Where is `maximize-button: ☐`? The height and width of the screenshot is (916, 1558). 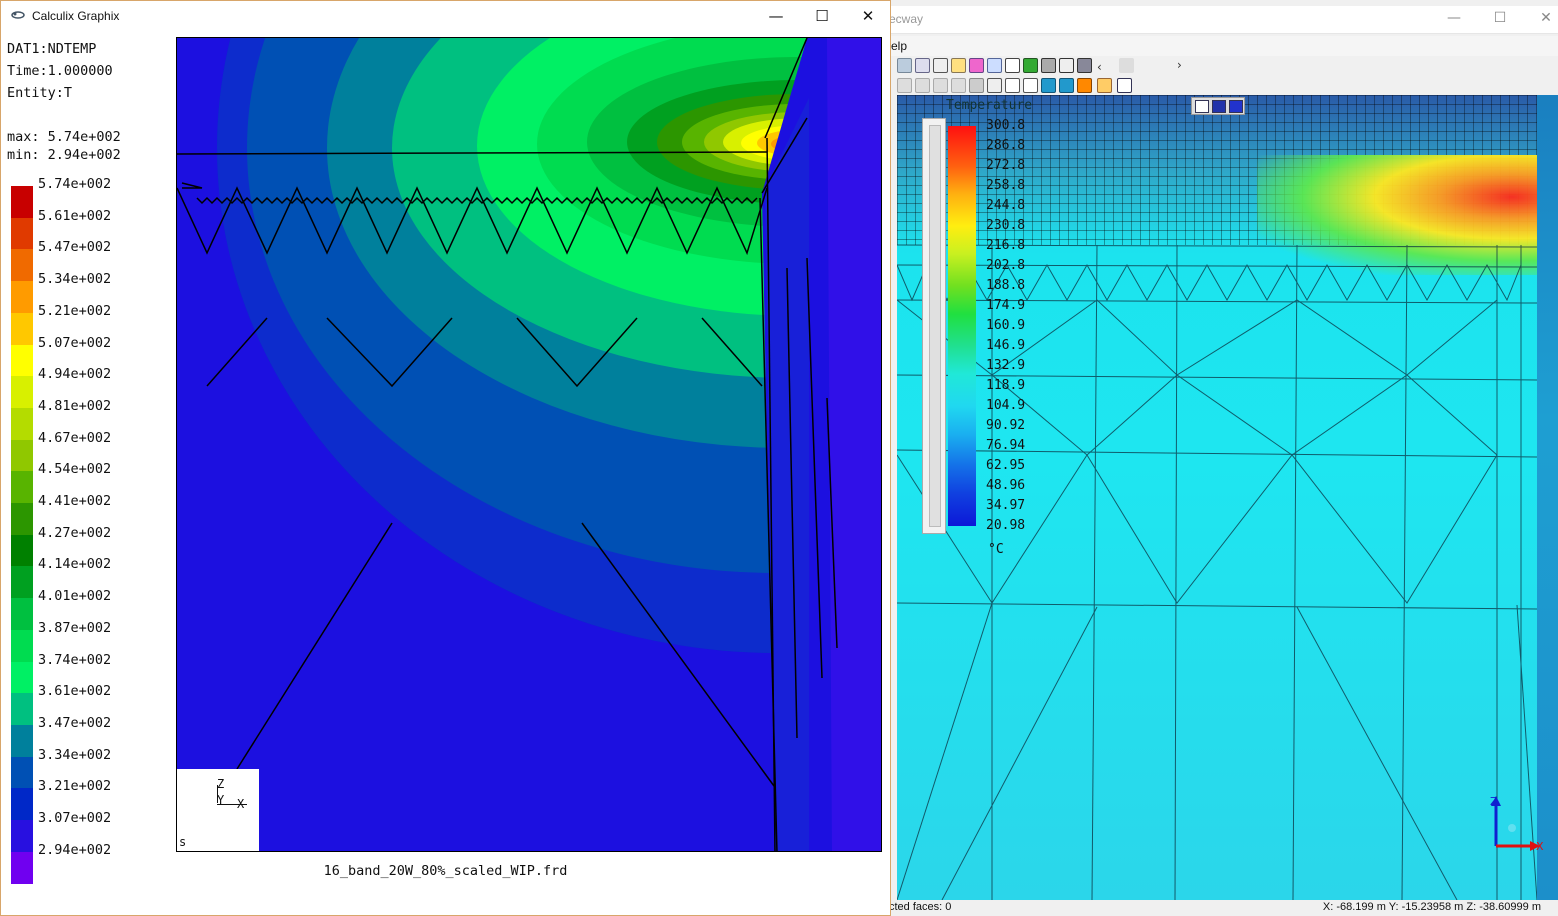
maximize-button: ☐ is located at coordinates (822, 16).